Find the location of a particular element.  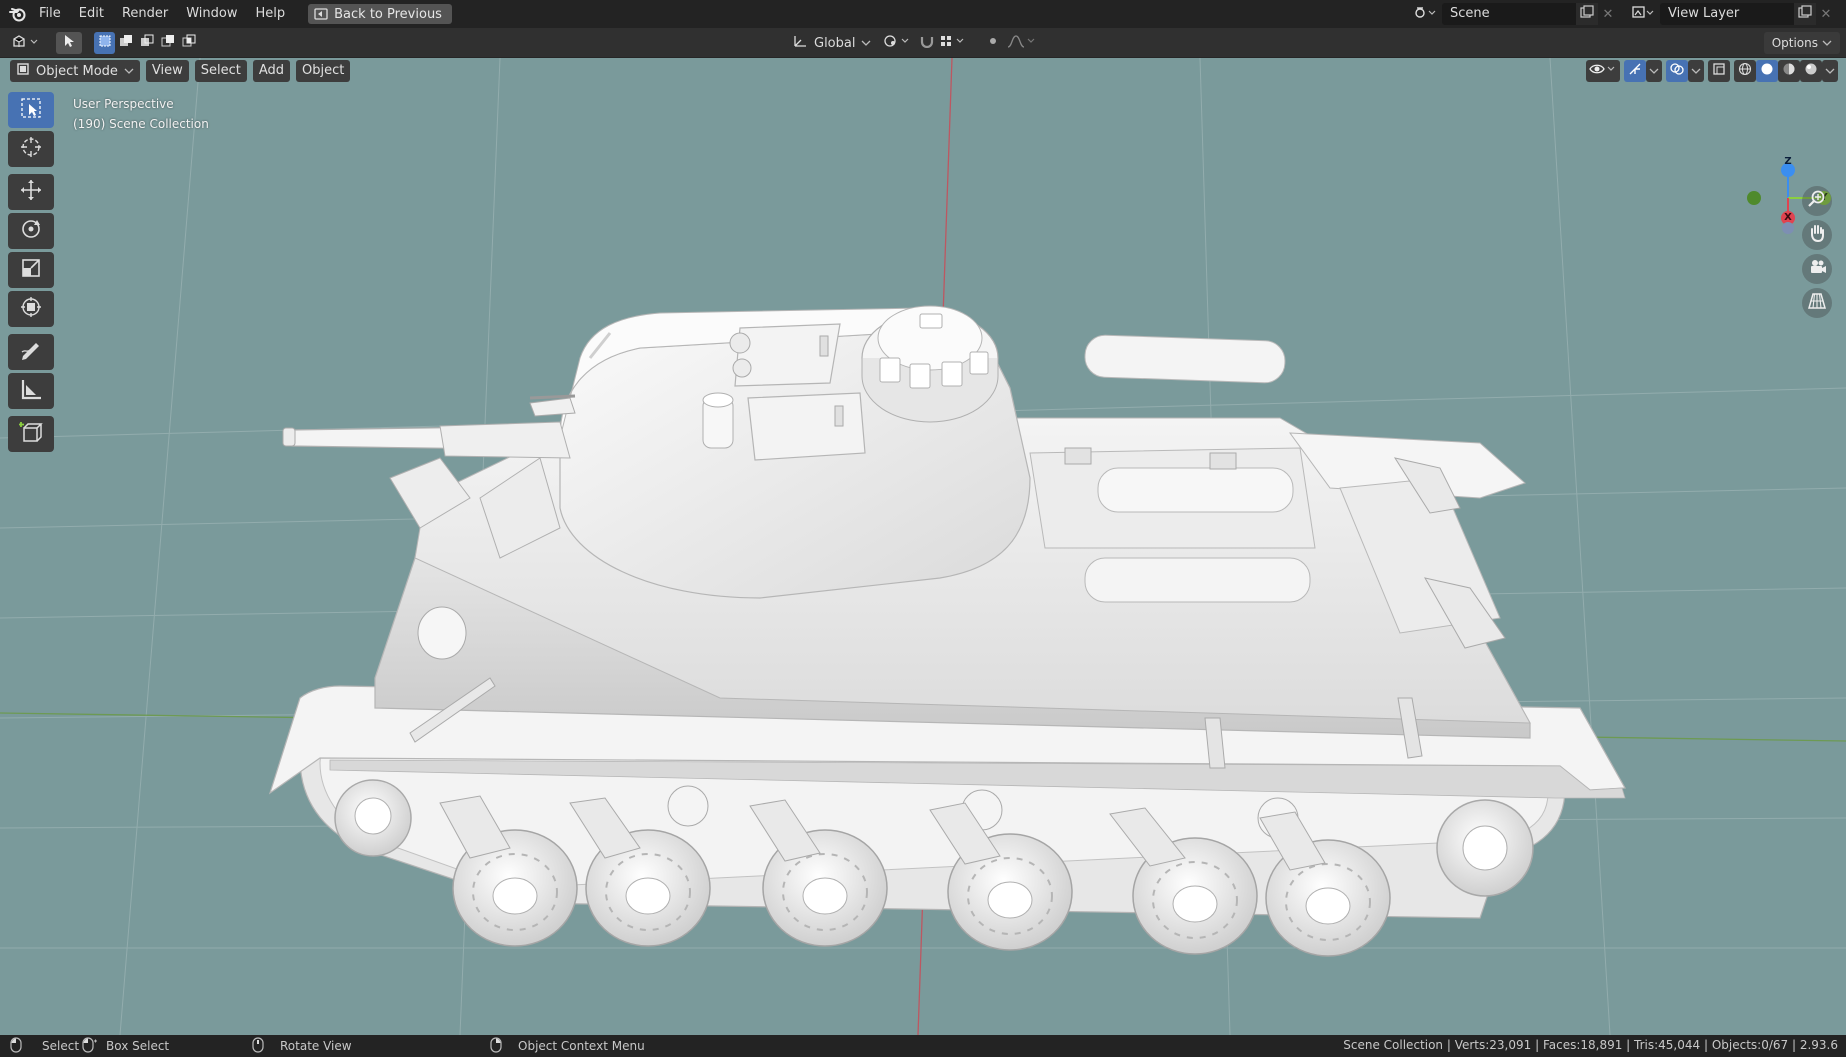

mode-intersect-button is located at coordinates (188, 43).